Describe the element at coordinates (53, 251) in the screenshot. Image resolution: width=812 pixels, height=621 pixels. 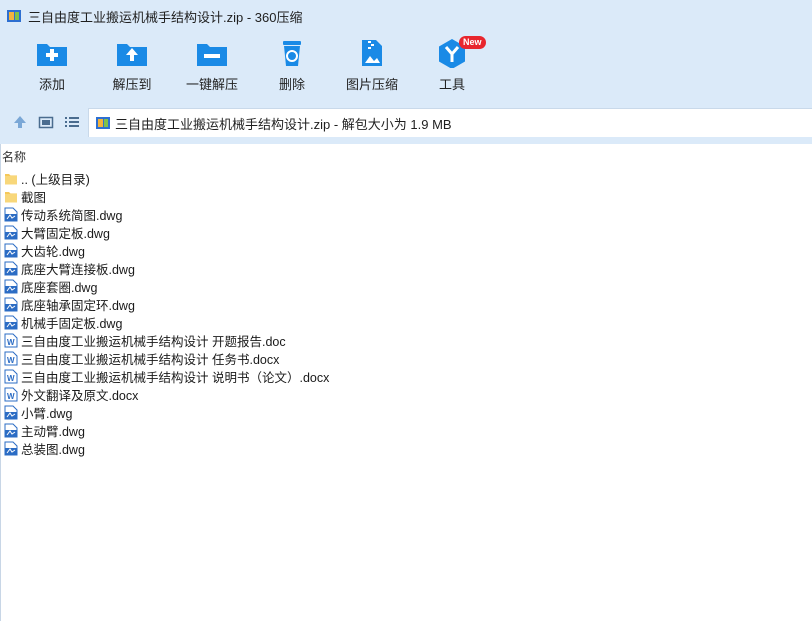
I see `file-name: 大齿轮.dwg` at that location.